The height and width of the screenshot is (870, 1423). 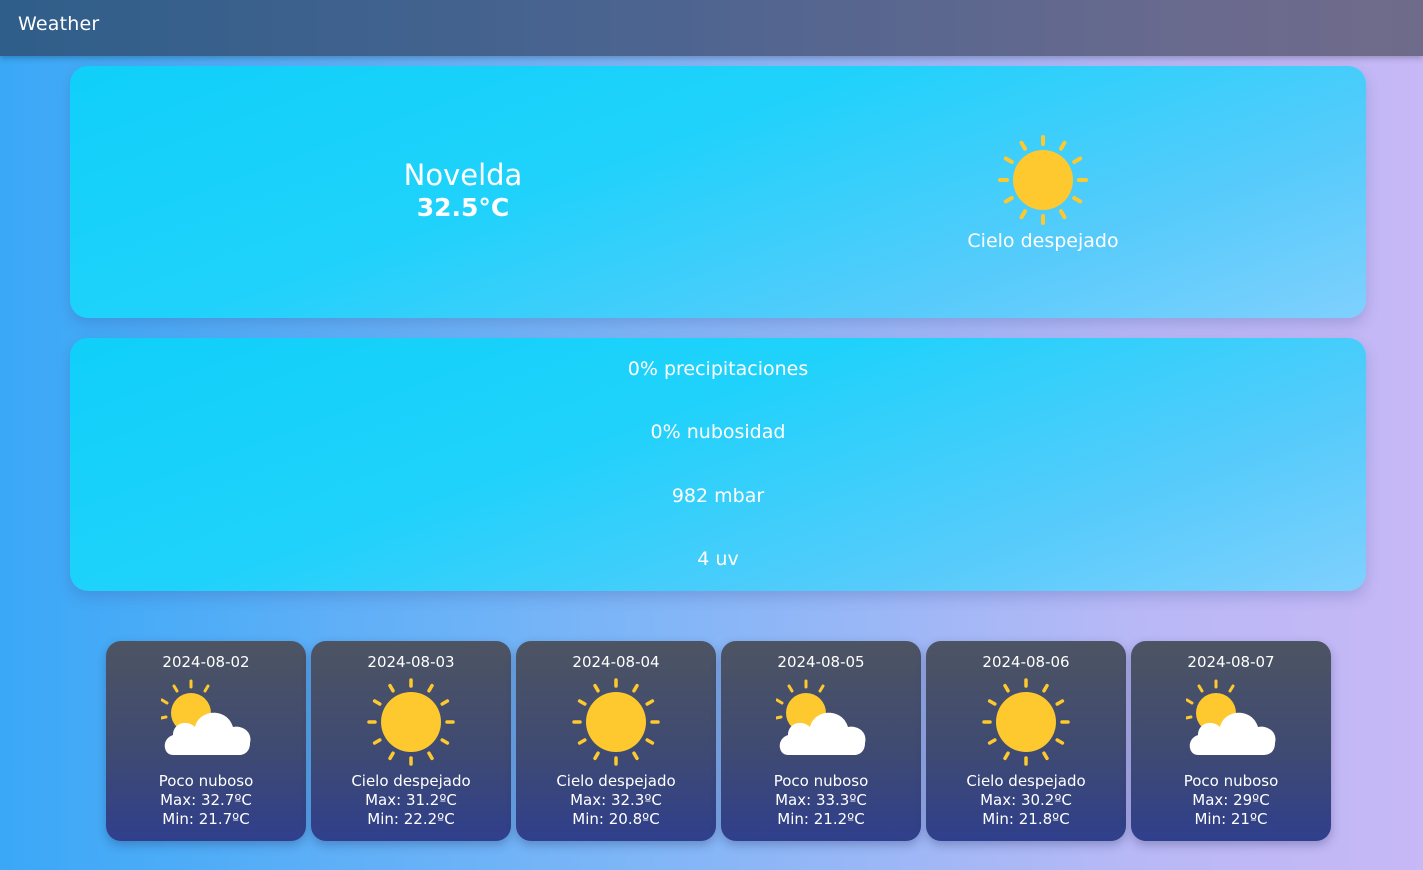 I want to click on forecast-summary: Cielo despejado Max: 30.2ºC Min: 21.8ºC, so click(x=1026, y=800).